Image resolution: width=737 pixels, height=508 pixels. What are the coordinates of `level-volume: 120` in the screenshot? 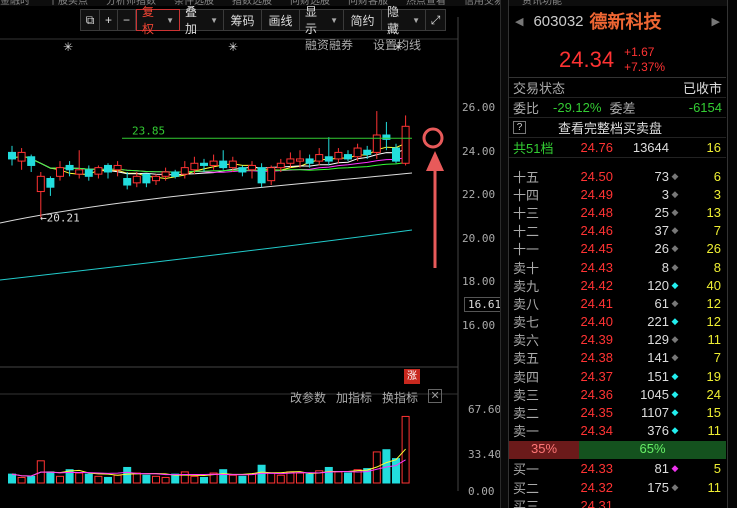 It's located at (658, 285).